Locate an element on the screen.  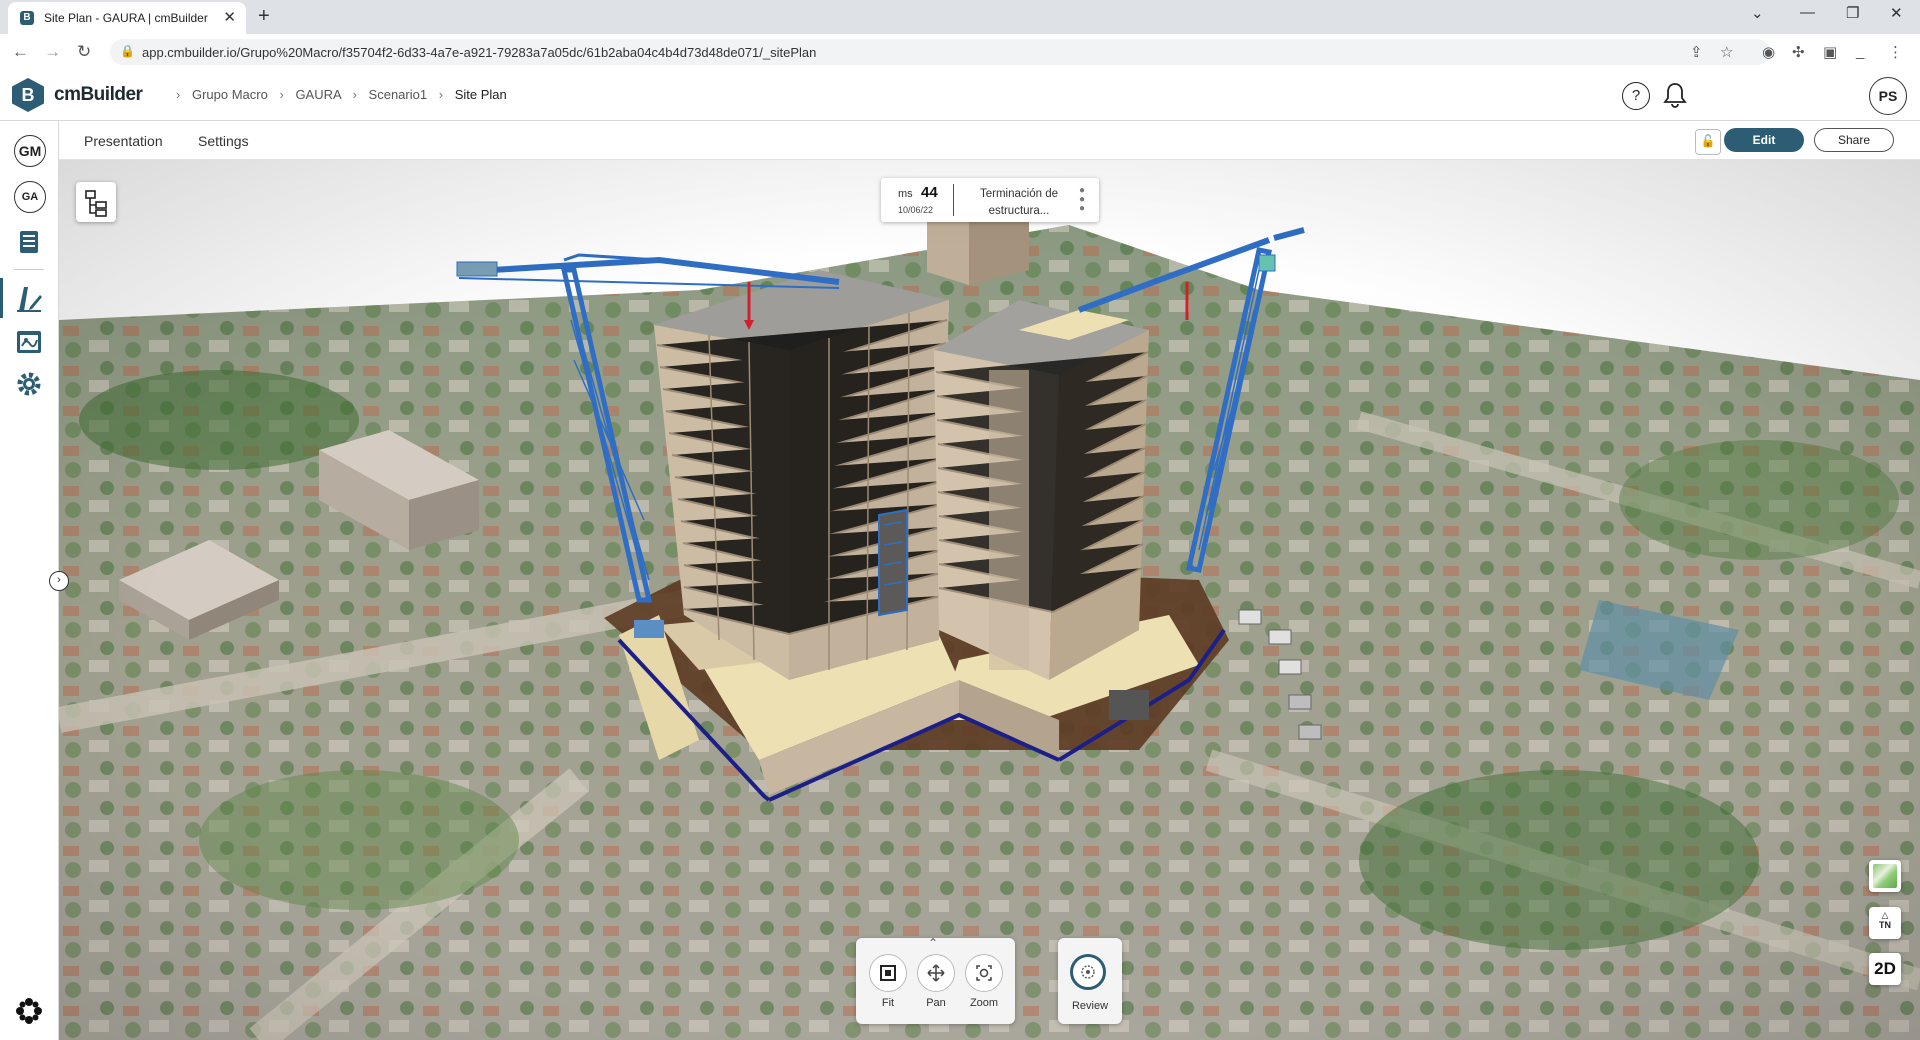
view-mode-toggle: 2D is located at coordinates (1885, 969).